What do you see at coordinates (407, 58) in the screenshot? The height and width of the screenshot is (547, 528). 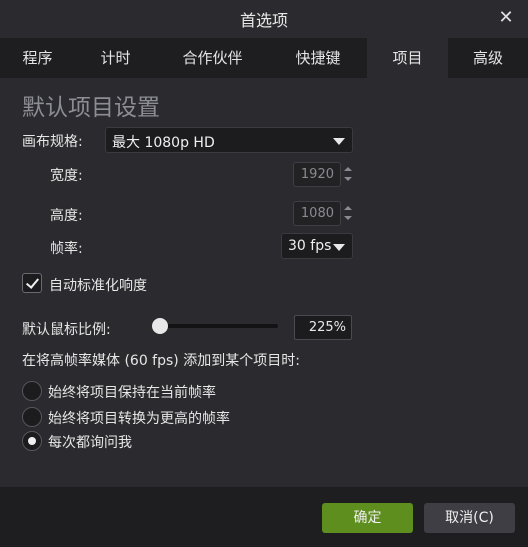 I see `tab-project: 项目` at bounding box center [407, 58].